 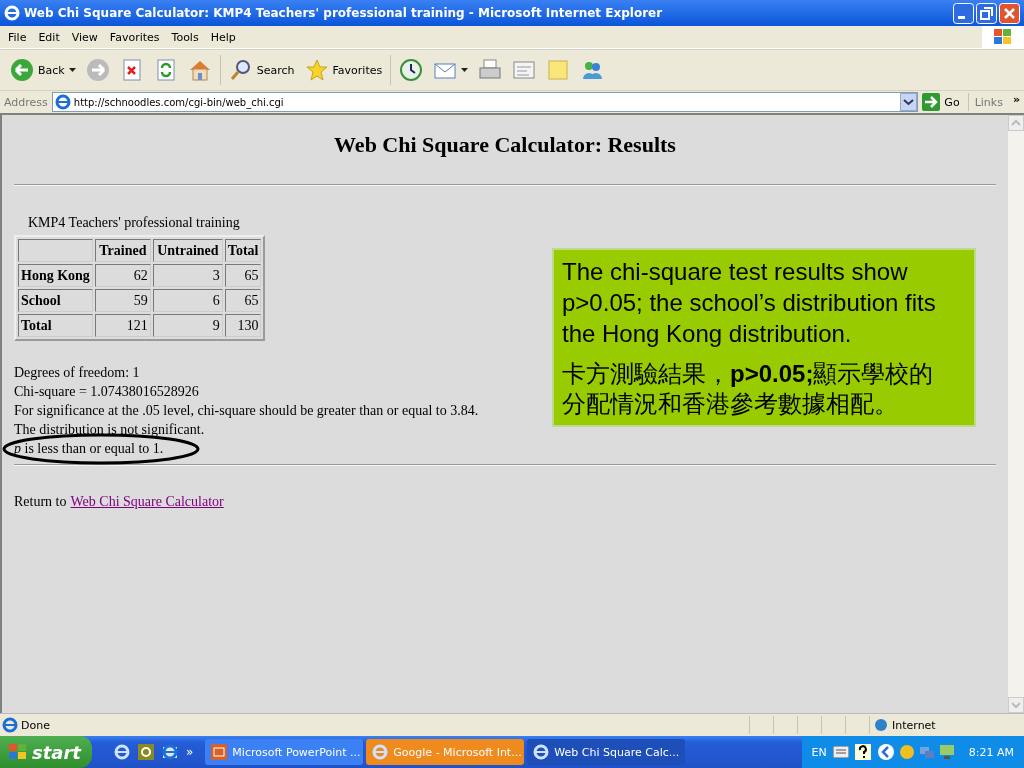 I want to click on monitor-icon, so click(x=946, y=752).